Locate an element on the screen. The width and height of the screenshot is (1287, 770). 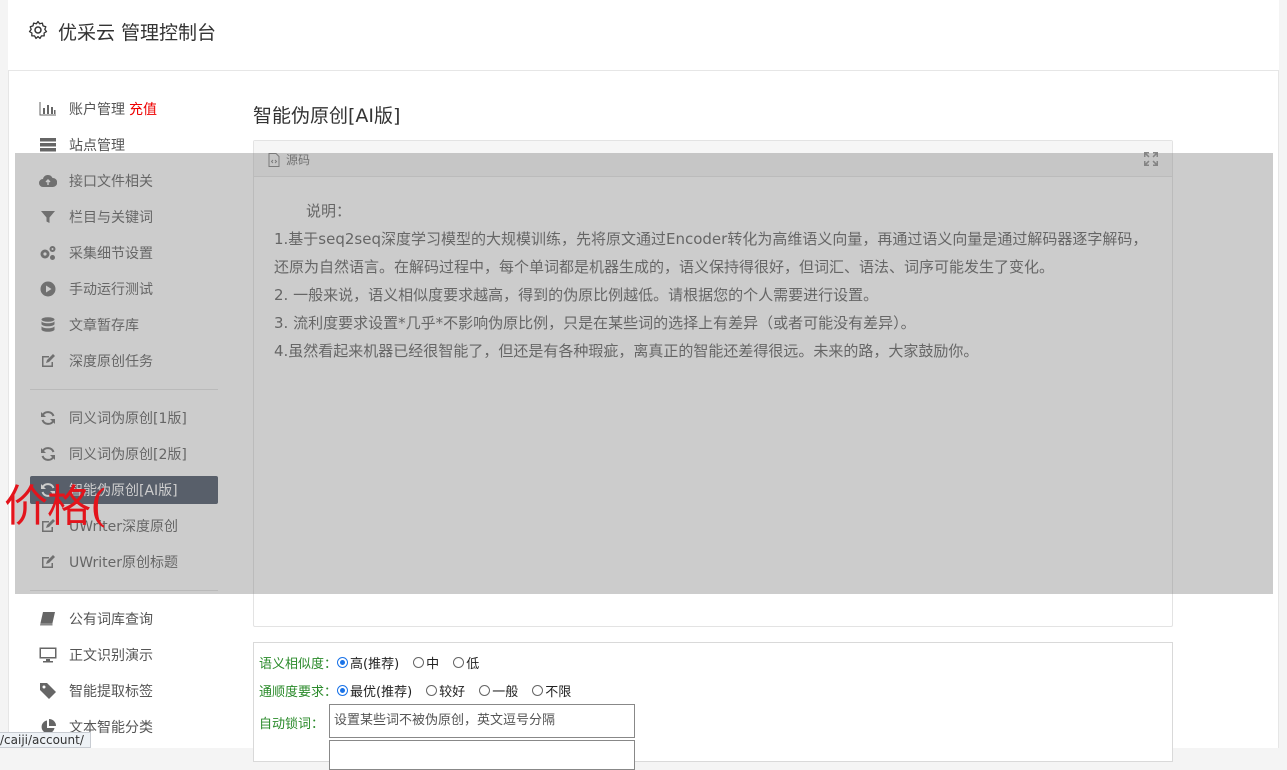
radio-label: 较好 is located at coordinates (452, 692).